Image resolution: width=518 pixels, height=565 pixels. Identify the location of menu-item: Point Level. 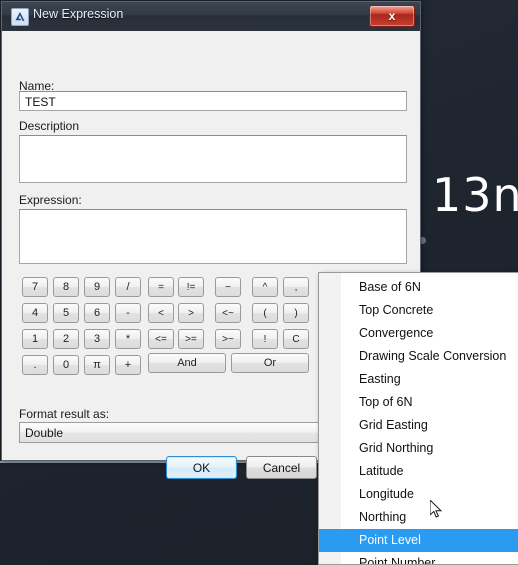
(418, 540).